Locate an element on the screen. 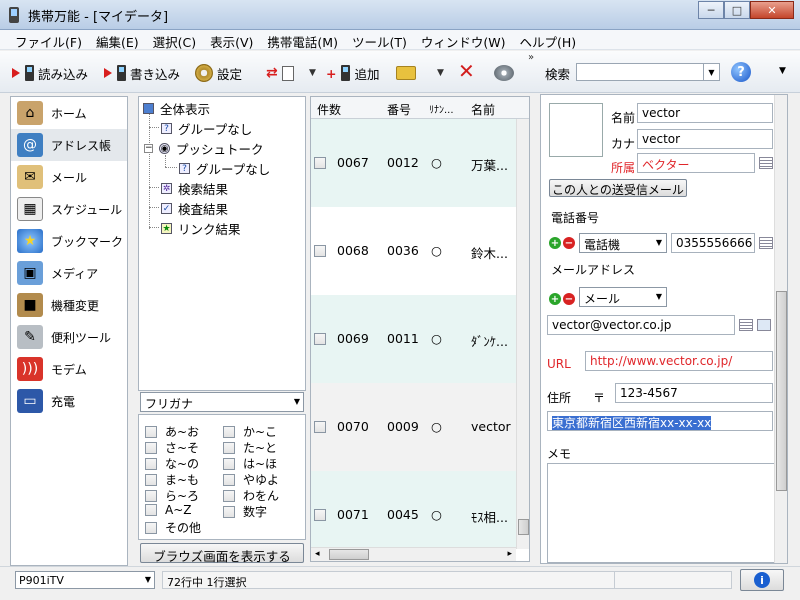  remove-phone-icon: − is located at coordinates (569, 243).